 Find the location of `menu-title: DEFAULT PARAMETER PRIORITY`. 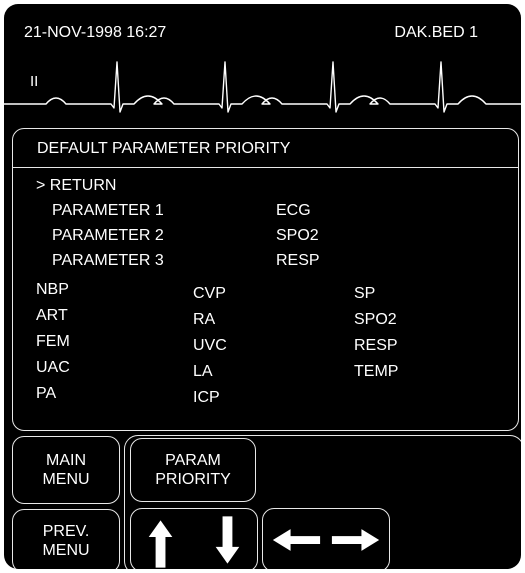

menu-title: DEFAULT PARAMETER PRIORITY is located at coordinates (265, 148).